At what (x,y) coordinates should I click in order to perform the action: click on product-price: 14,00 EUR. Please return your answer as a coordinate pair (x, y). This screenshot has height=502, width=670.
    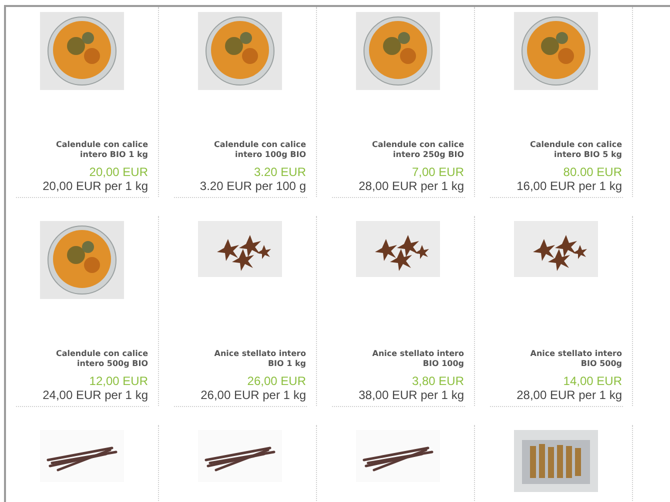
    Looking at the image, I should click on (592, 381).